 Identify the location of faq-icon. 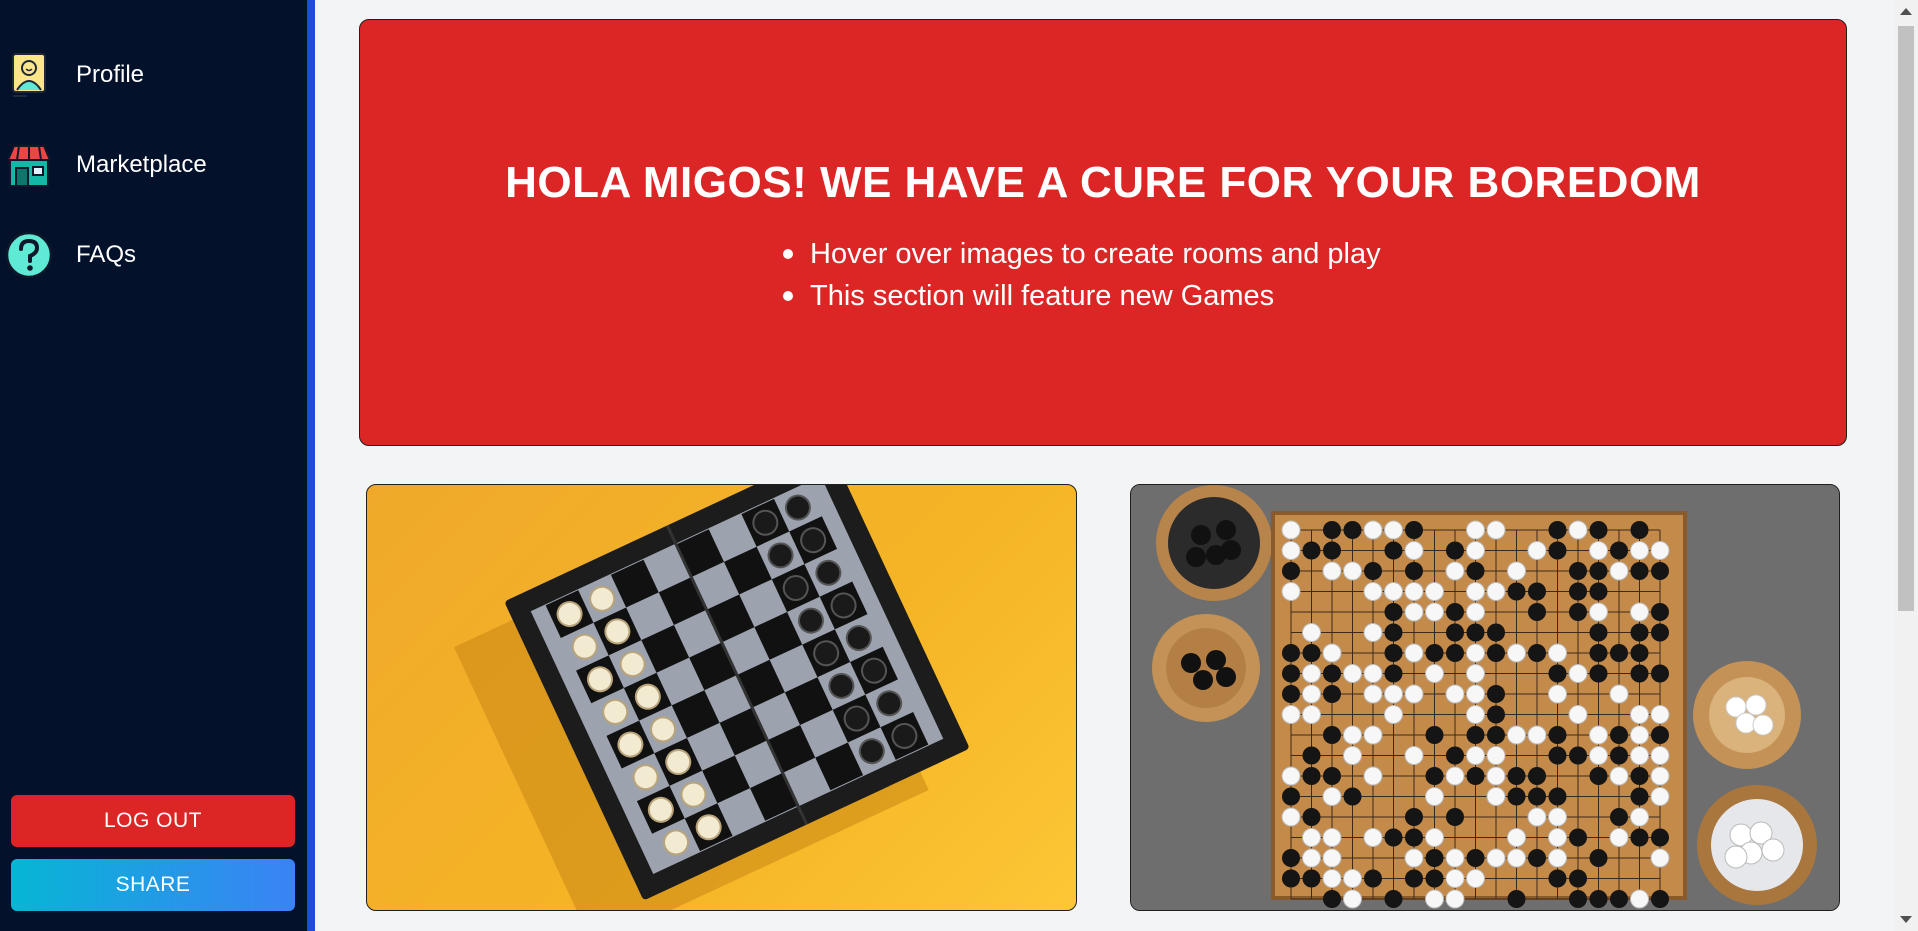
(29, 255).